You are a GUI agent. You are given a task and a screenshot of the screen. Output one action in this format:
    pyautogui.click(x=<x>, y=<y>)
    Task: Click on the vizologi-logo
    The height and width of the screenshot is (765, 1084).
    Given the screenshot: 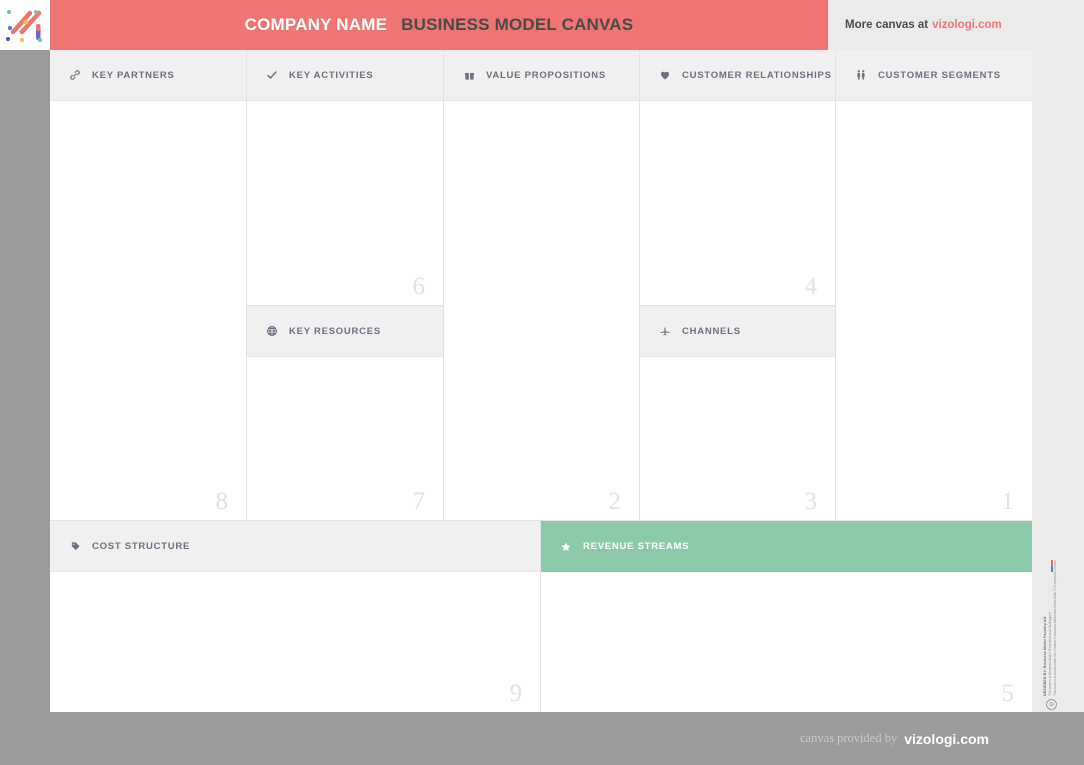 What is the action you would take?
    pyautogui.click(x=25, y=25)
    